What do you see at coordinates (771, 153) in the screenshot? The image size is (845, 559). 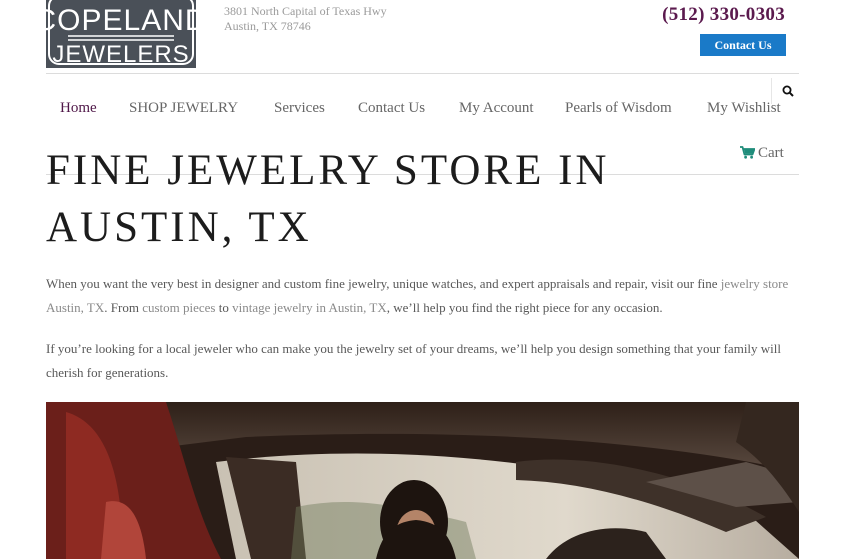 I see `cart-label: Cart` at bounding box center [771, 153].